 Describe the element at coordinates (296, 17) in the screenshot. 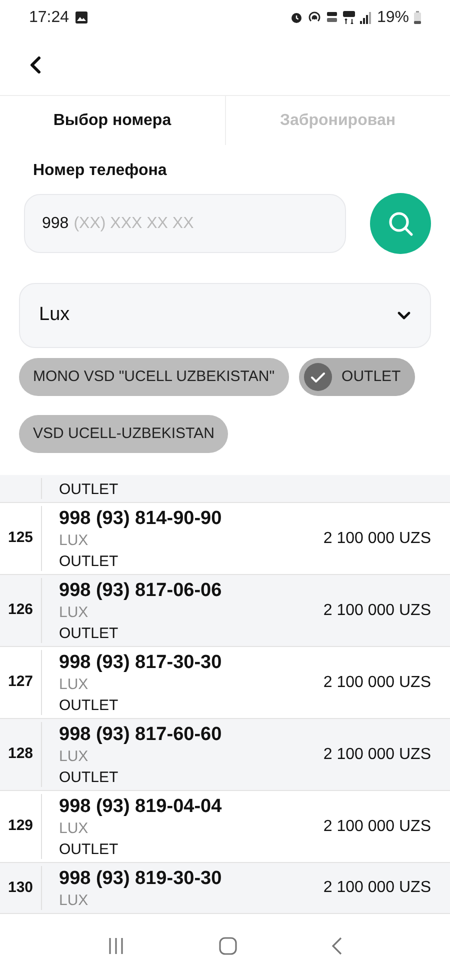

I see `alarm-icon` at that location.